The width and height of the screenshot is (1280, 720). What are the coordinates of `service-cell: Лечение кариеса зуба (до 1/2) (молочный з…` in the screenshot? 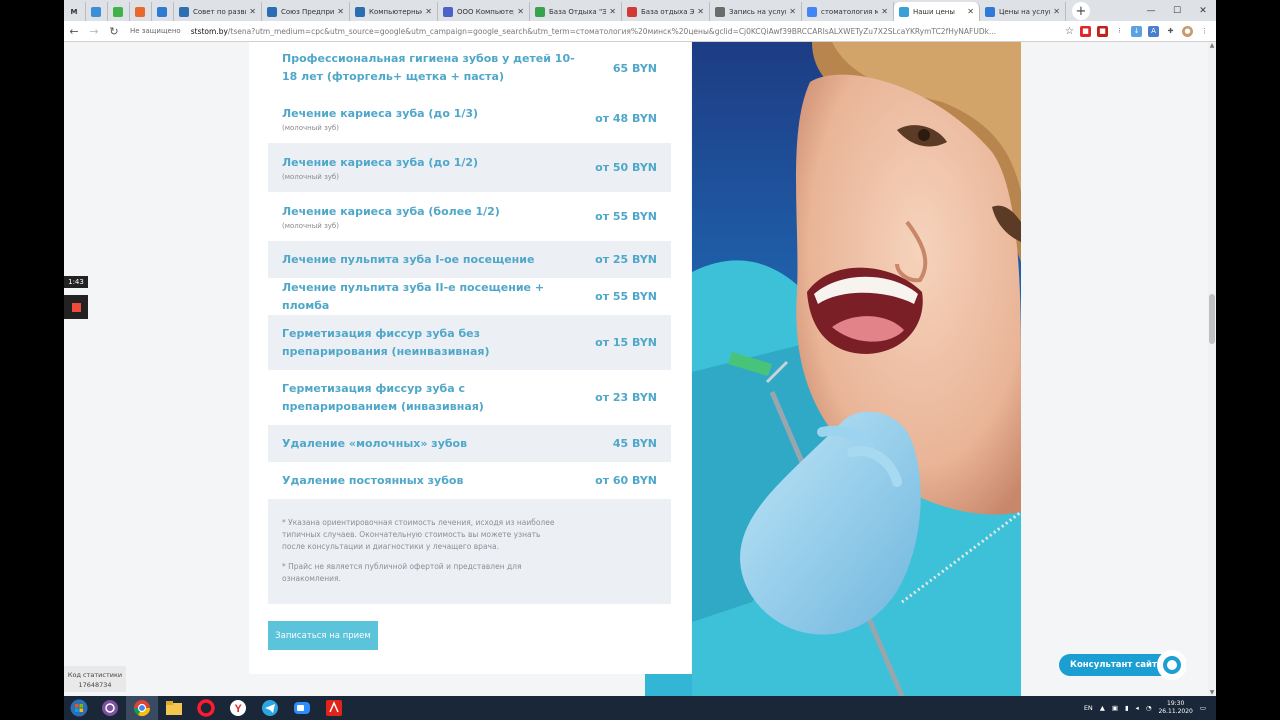 It's located at (429, 168).